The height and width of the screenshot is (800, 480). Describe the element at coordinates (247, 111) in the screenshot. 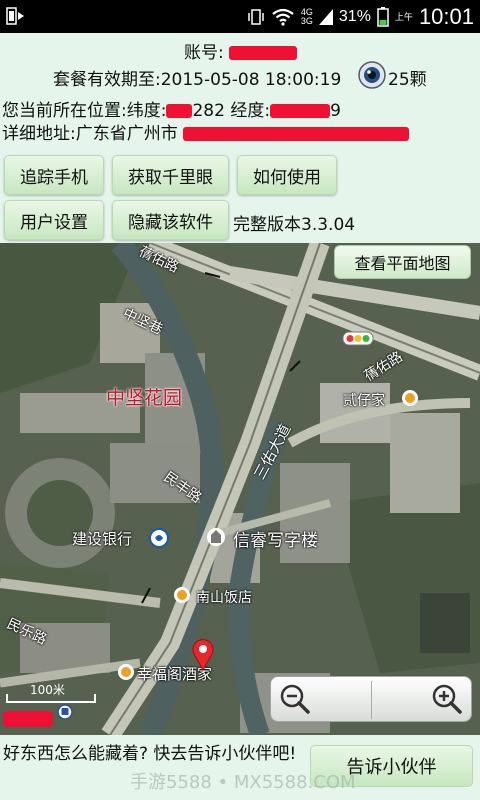

I see `longitude-label: 经度:` at that location.